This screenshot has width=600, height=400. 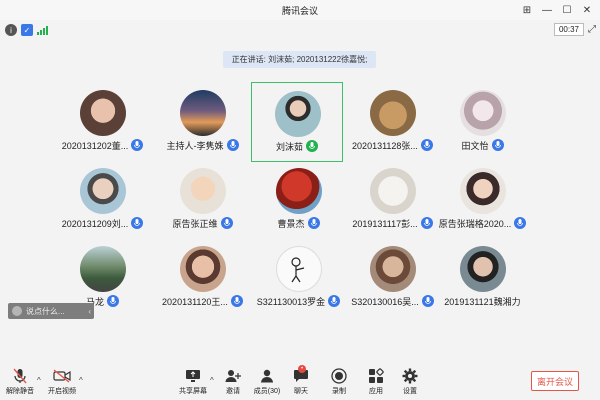 I want to click on timer-box: 00:37 ⤢, so click(x=574, y=29).